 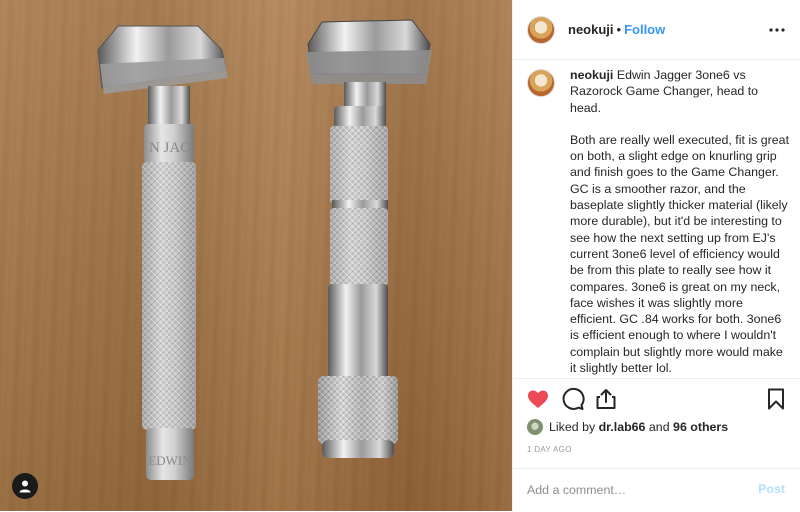 I want to click on heart-icon, so click(x=538, y=399).